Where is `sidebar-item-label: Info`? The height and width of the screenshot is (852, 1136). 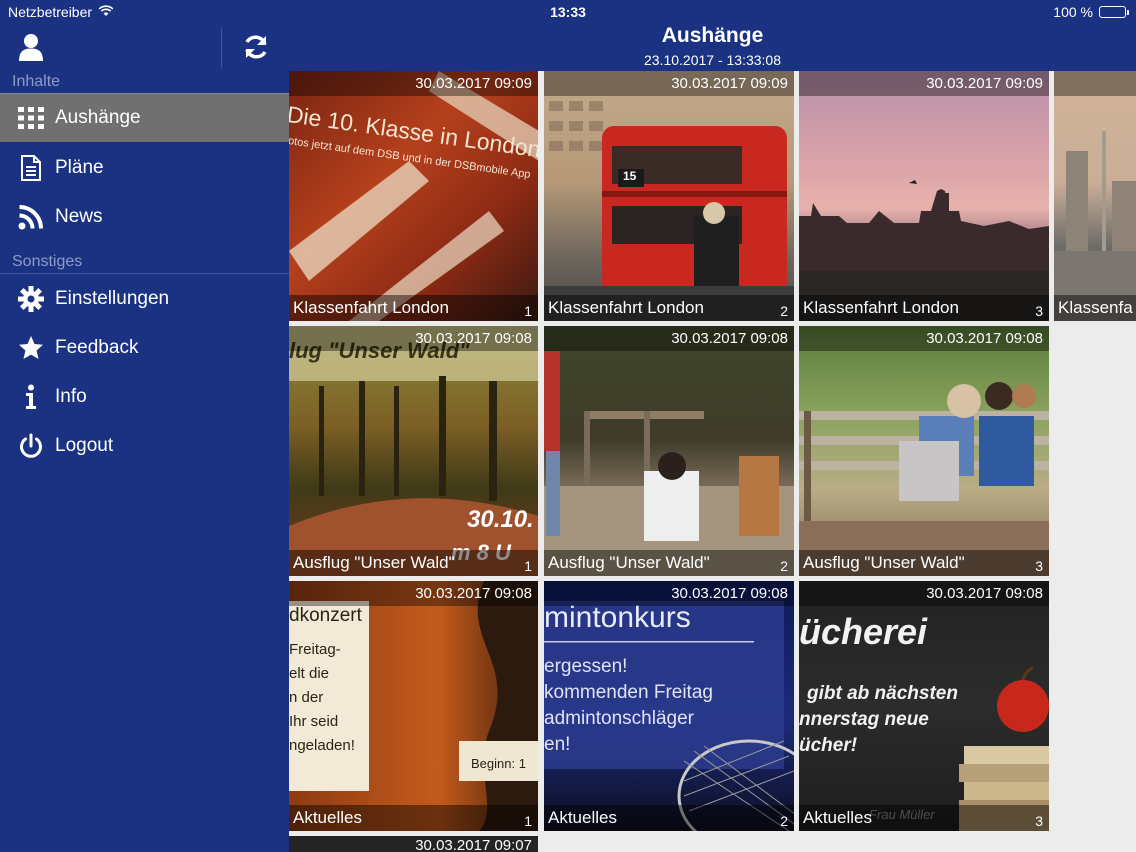
sidebar-item-label: Info is located at coordinates (71, 396).